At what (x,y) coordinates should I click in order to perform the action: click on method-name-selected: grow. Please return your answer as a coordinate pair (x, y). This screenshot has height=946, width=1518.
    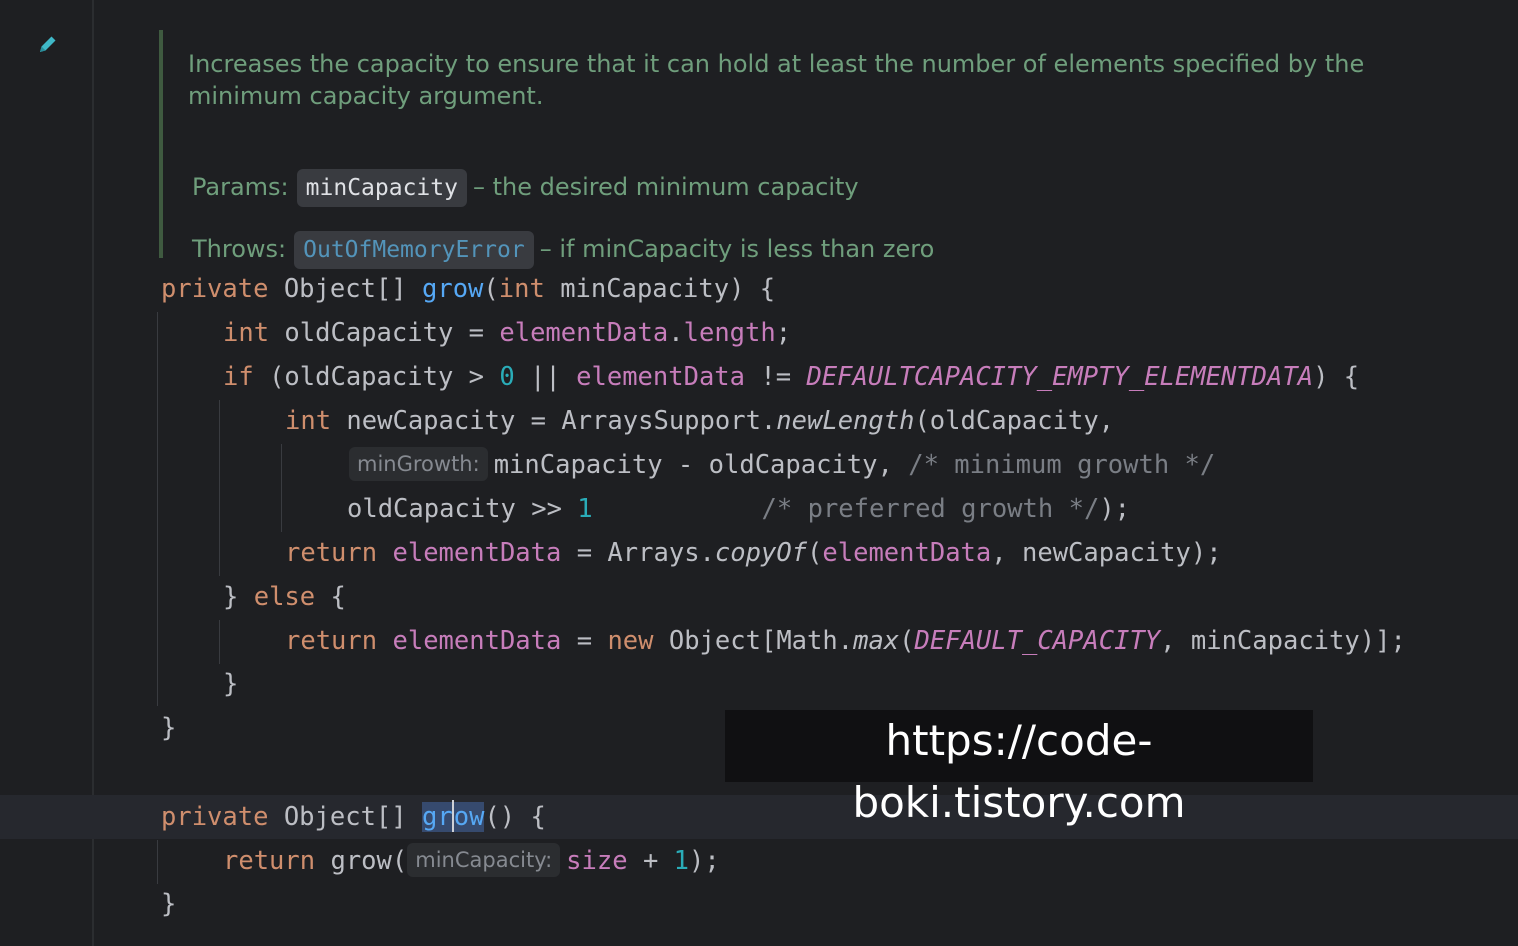
    Looking at the image, I should click on (453, 816).